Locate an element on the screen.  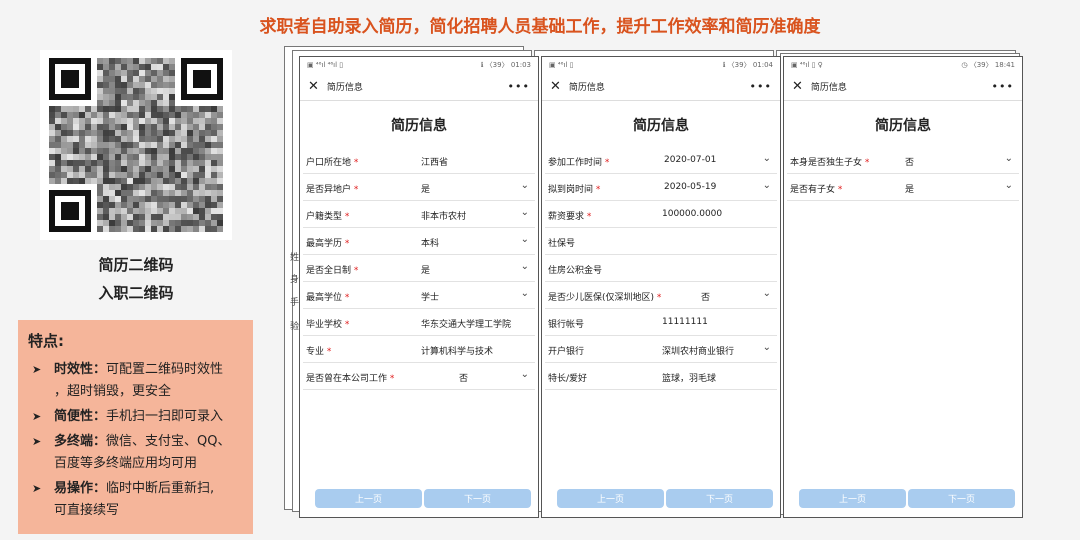
field-label-text: 最高学位 is located at coordinates (324, 298).